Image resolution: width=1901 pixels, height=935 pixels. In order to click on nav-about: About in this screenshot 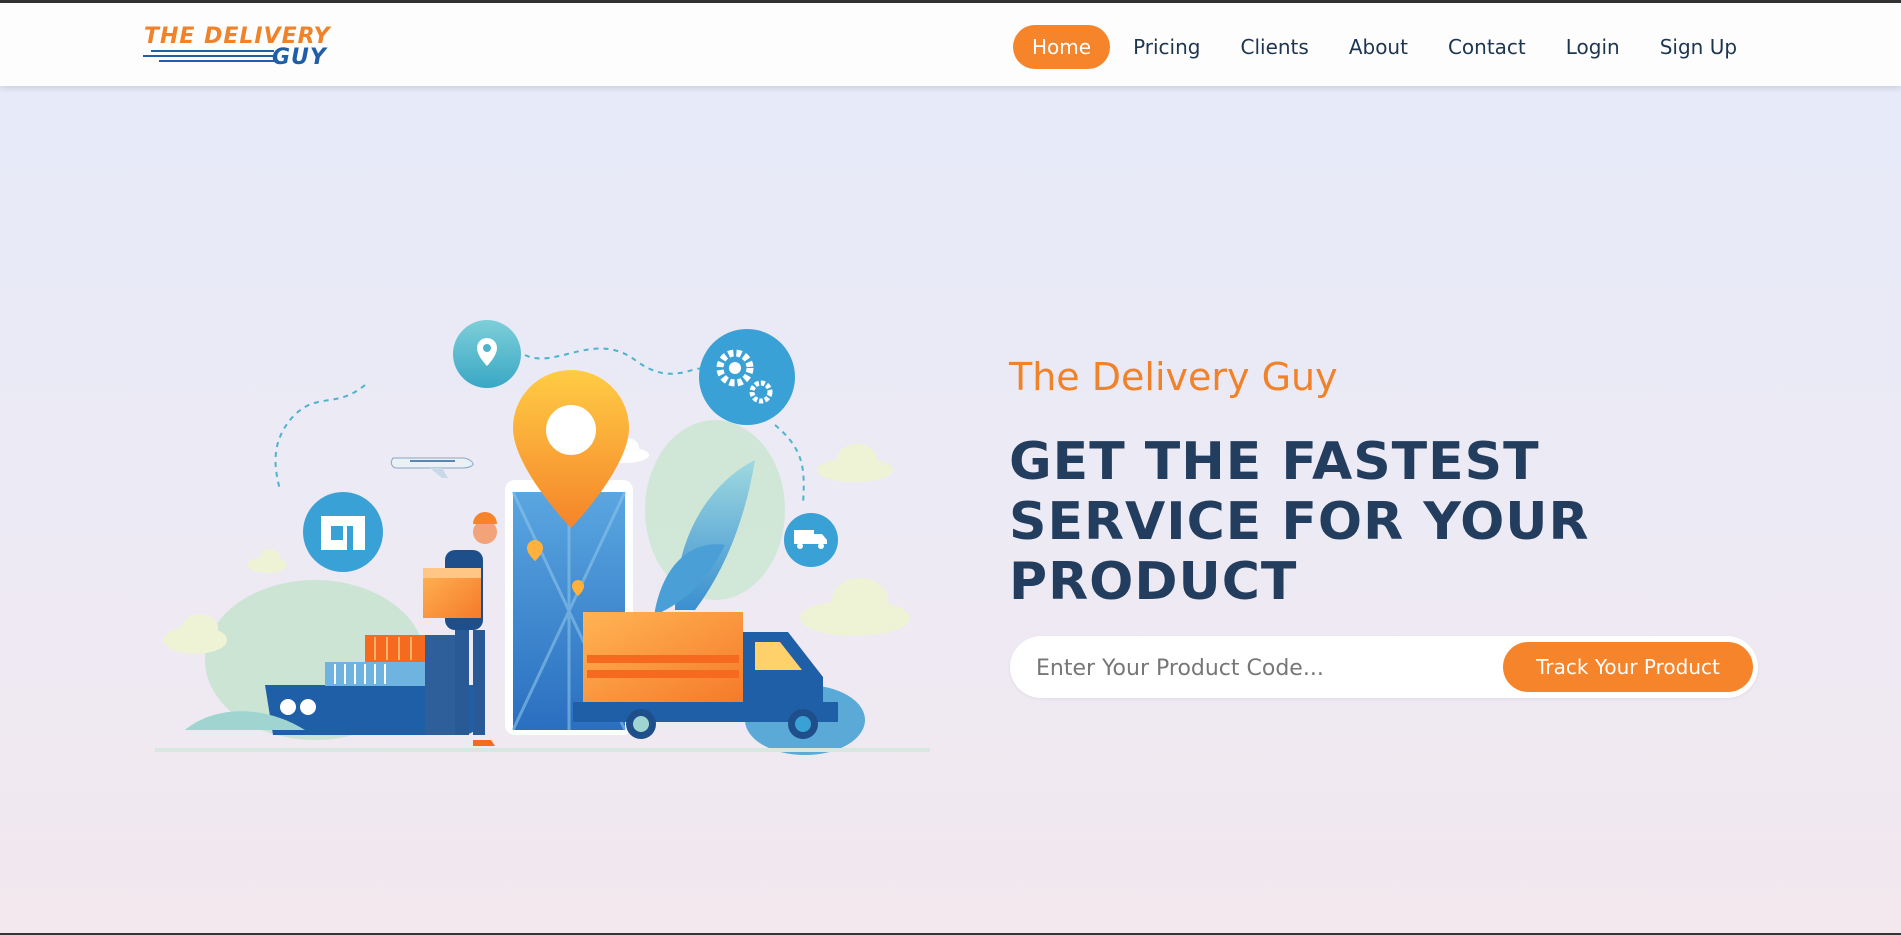, I will do `click(1378, 47)`.